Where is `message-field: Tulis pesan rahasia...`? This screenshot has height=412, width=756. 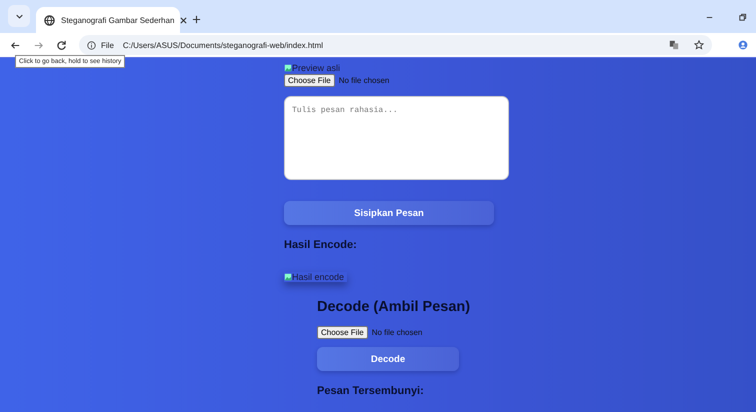
message-field: Tulis pesan rahasia... is located at coordinates (396, 138).